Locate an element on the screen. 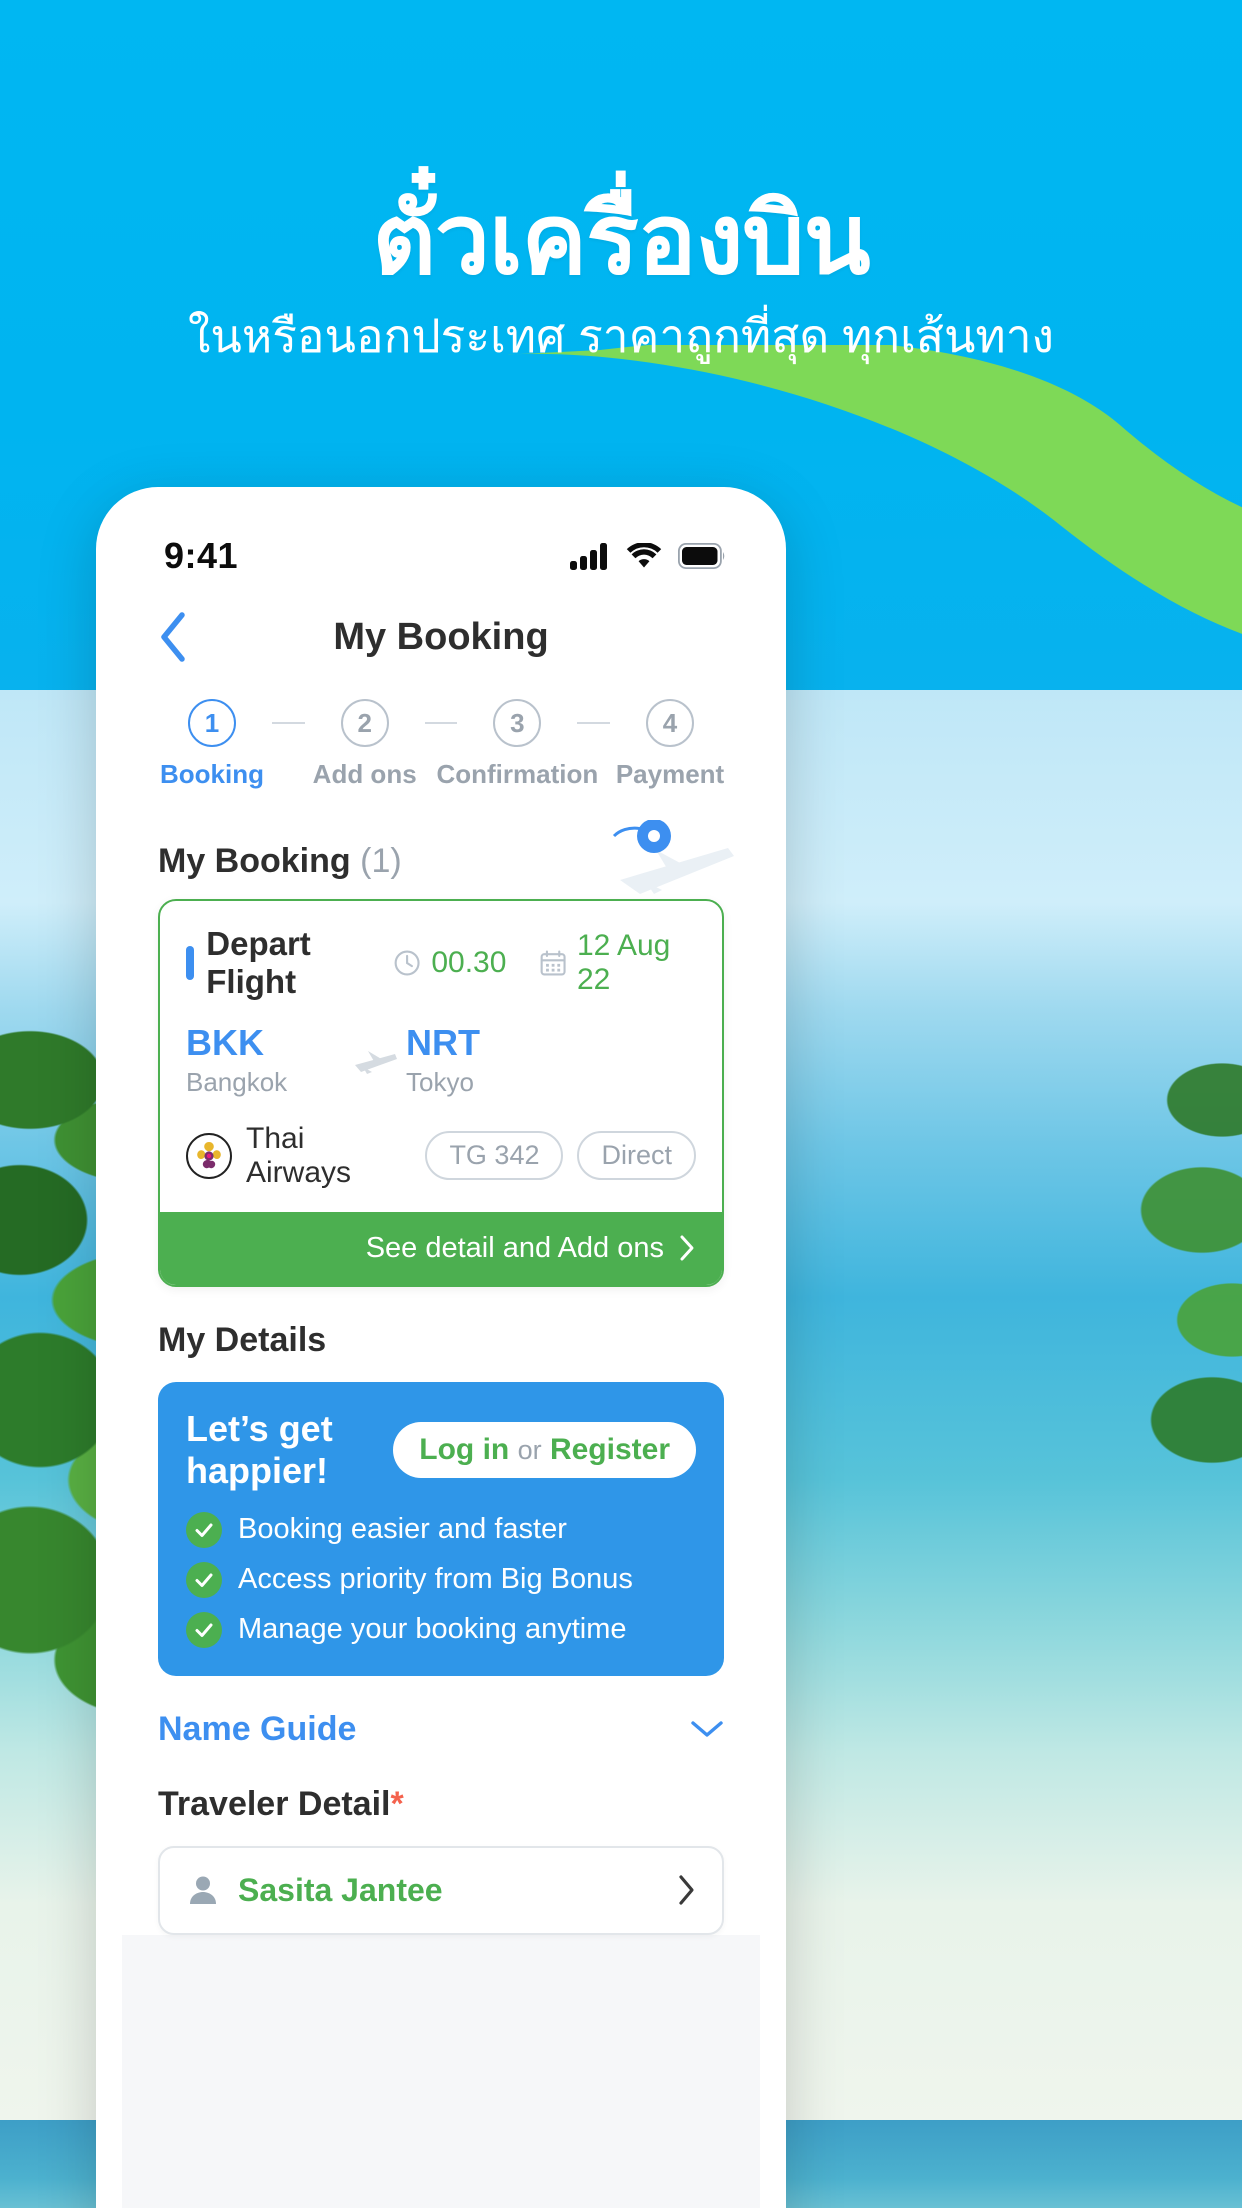 The height and width of the screenshot is (2208, 1242). hero-title: ตั๋วเครื่องบิน is located at coordinates (621, 239).